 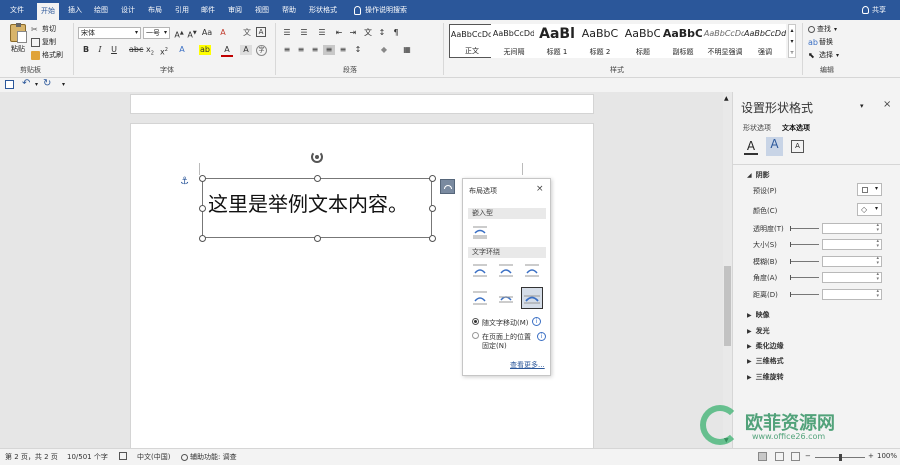 What do you see at coordinates (725, 41) in the screenshot?
I see `style-subtle-emphasis: AaBbCcDd 不明显强调` at bounding box center [725, 41].